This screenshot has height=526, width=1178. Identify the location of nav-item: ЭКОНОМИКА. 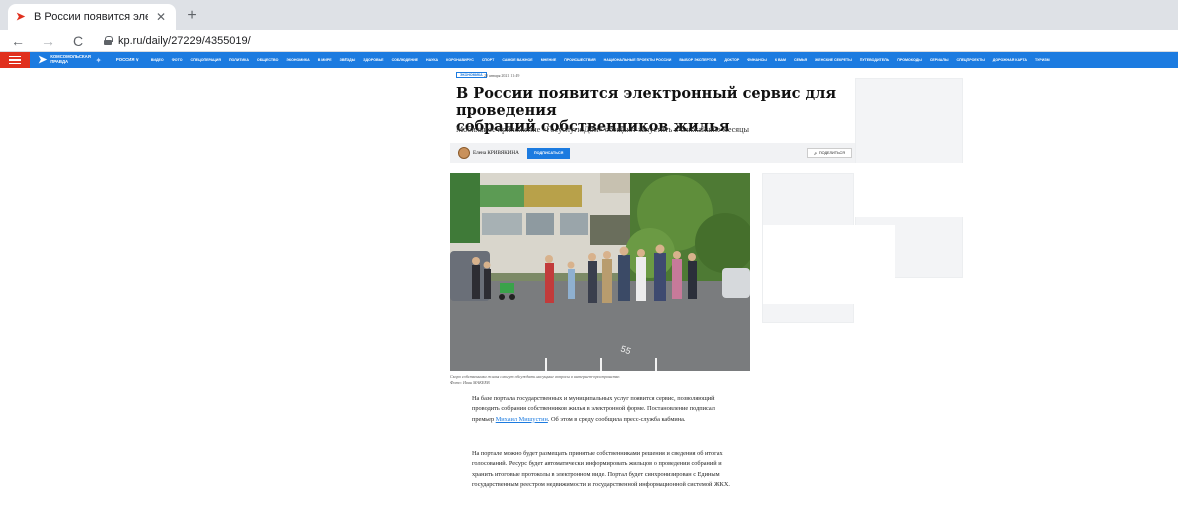
(297, 60).